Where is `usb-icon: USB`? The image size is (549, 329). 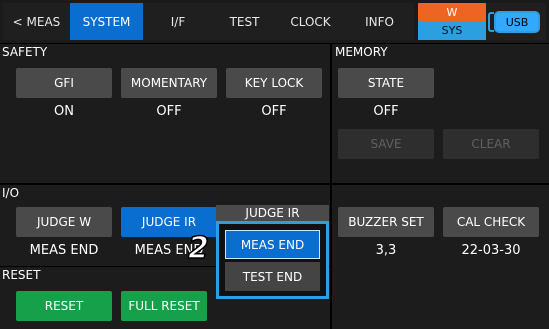
usb-icon: USB is located at coordinates (517, 22).